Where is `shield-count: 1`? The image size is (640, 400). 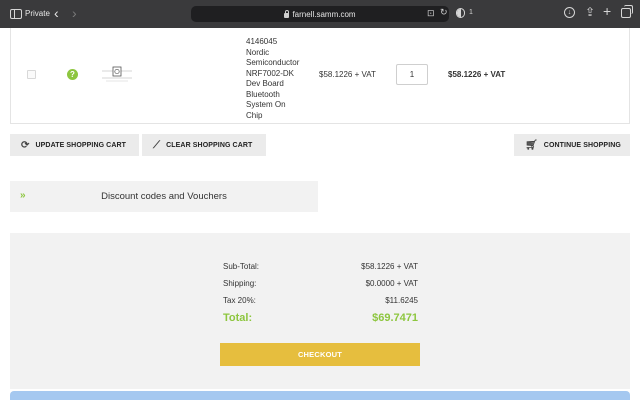 shield-count: 1 is located at coordinates (471, 12).